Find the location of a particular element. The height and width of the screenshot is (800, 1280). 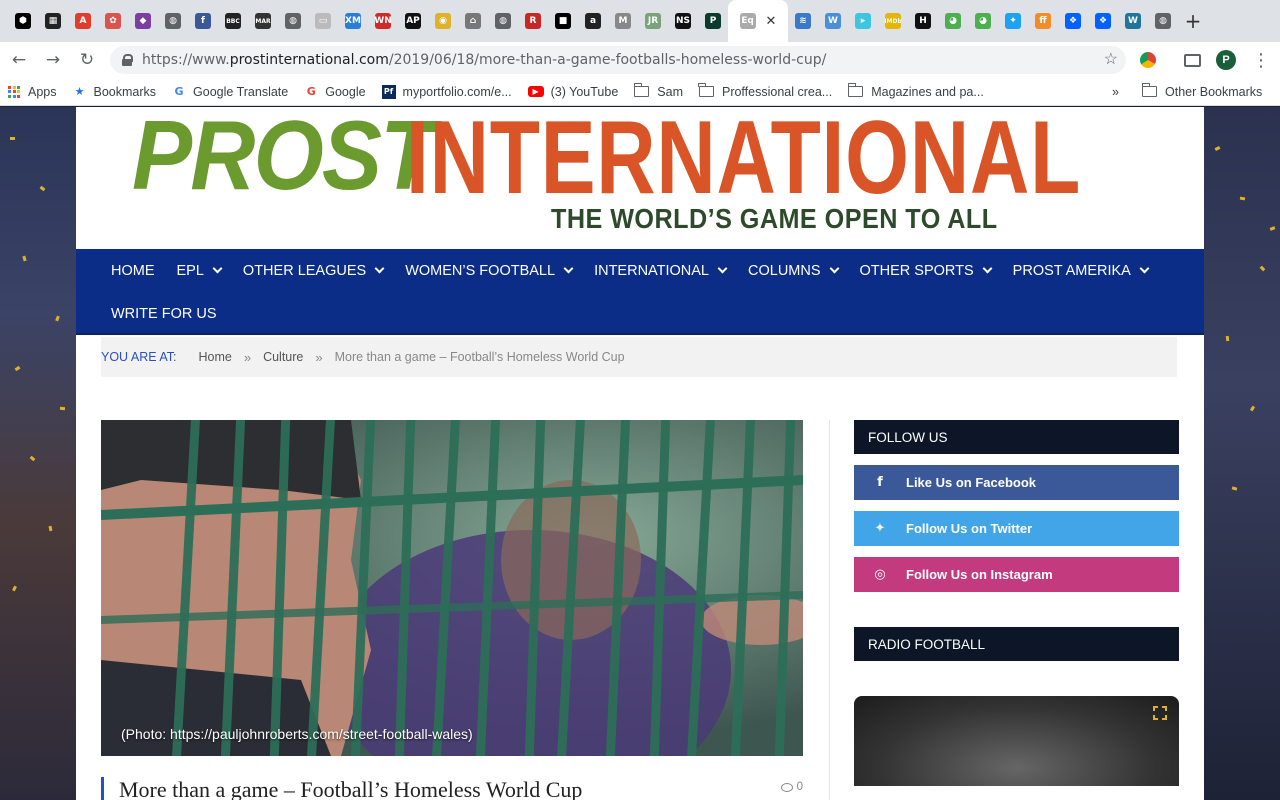

browser-tab: AP is located at coordinates (413, 21).